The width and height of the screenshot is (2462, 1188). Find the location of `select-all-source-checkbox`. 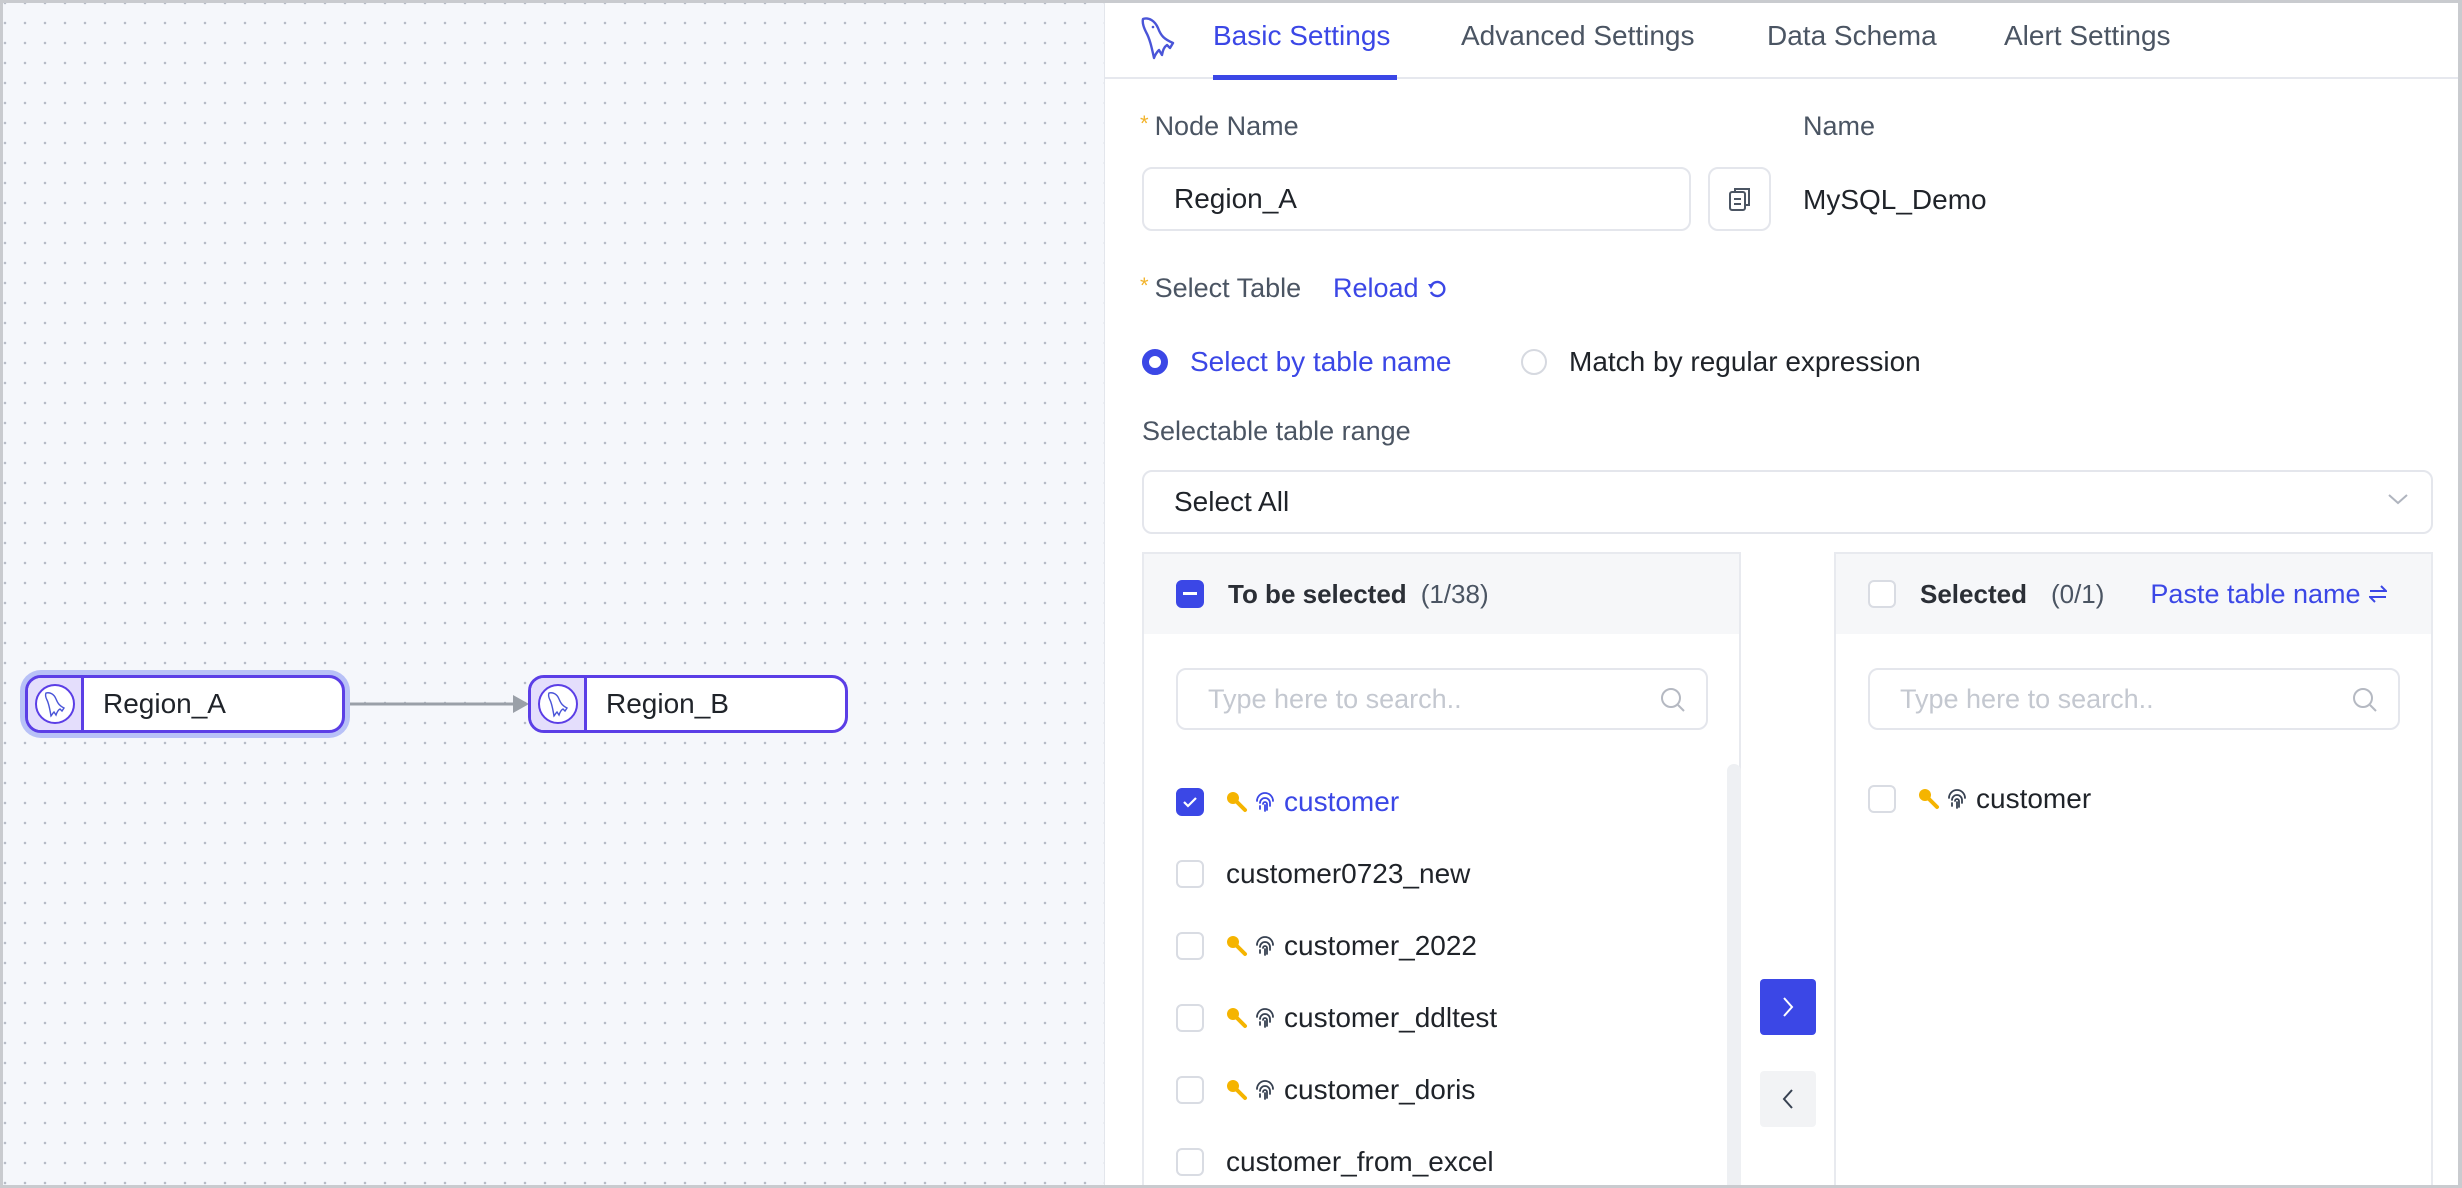

select-all-source-checkbox is located at coordinates (1190, 594).